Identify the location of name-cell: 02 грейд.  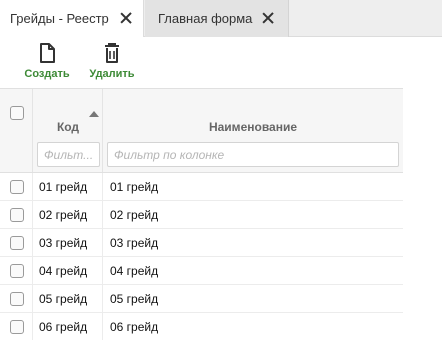
(134, 215).